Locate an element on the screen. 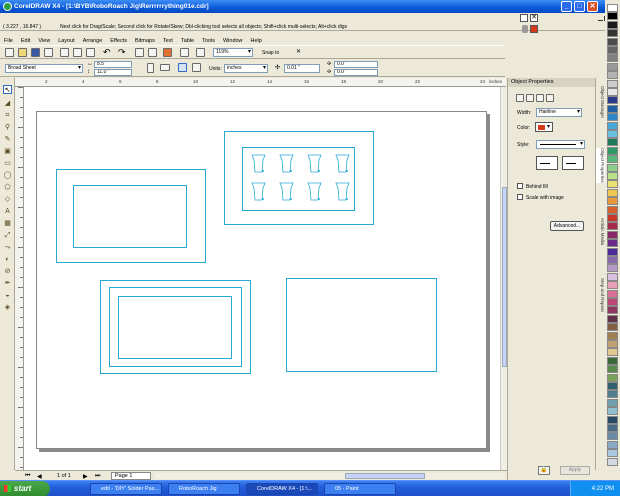  menu-bitmaps: Bitmaps is located at coordinates (145, 41).